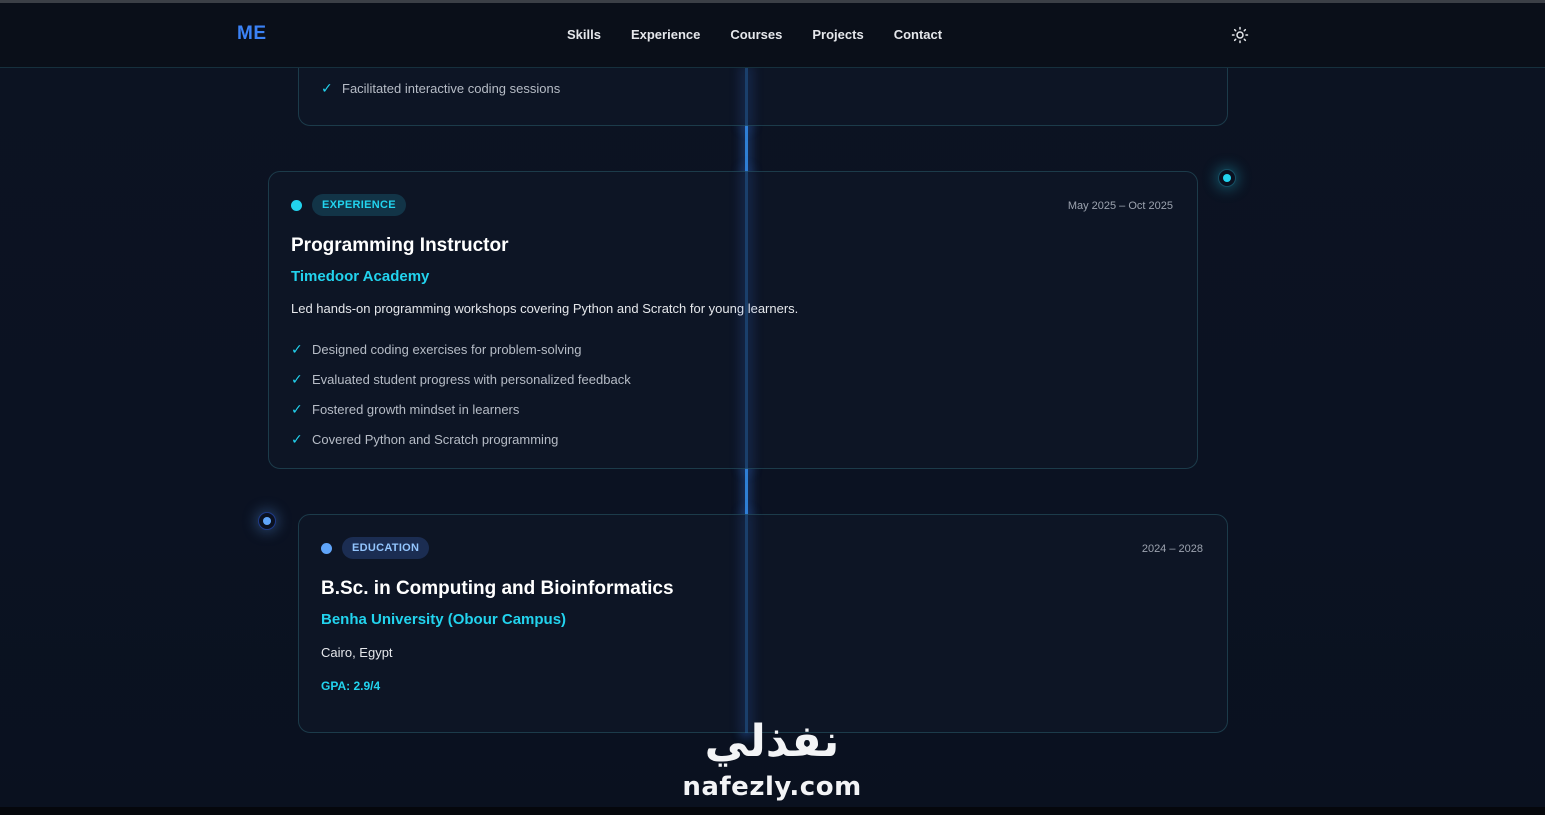 The height and width of the screenshot is (815, 1545). What do you see at coordinates (837, 34) in the screenshot?
I see `nav-projects: Projects` at bounding box center [837, 34].